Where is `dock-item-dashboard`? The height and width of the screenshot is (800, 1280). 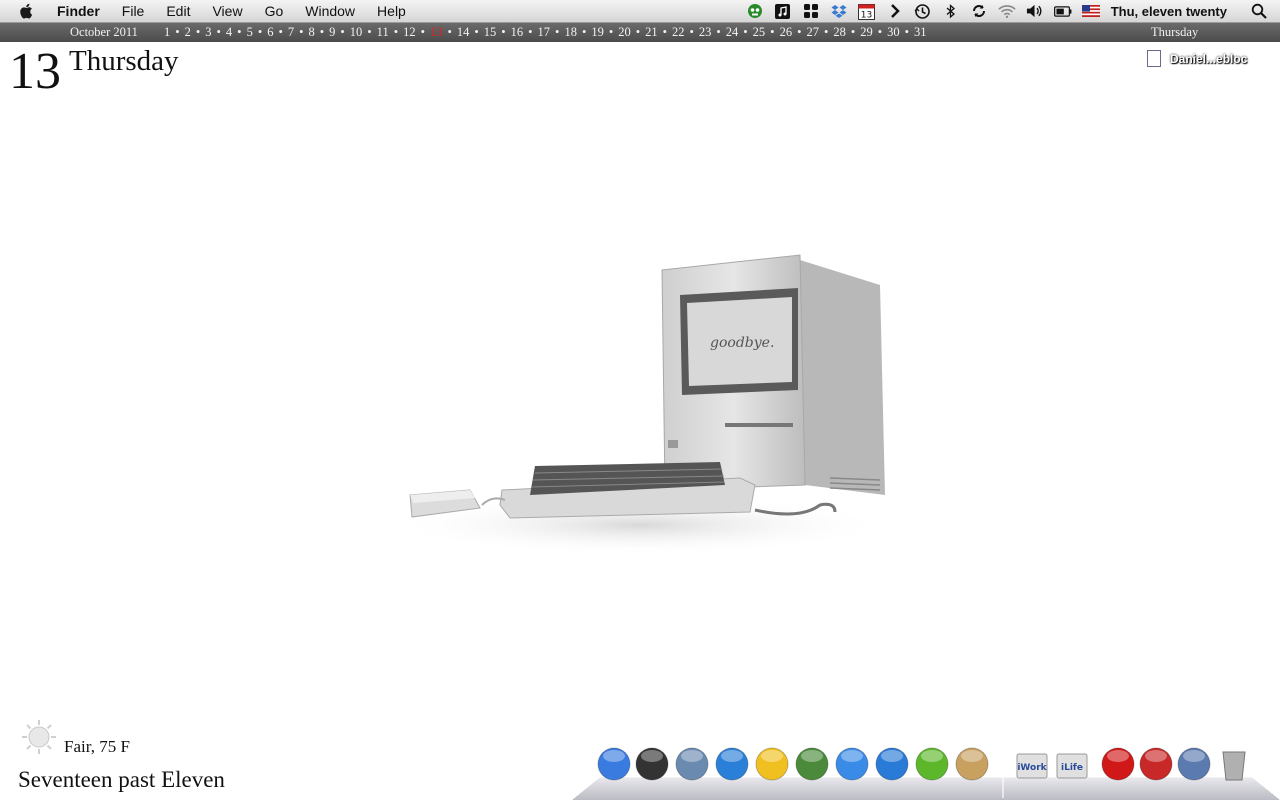 dock-item-dashboard is located at coordinates (653, 765).